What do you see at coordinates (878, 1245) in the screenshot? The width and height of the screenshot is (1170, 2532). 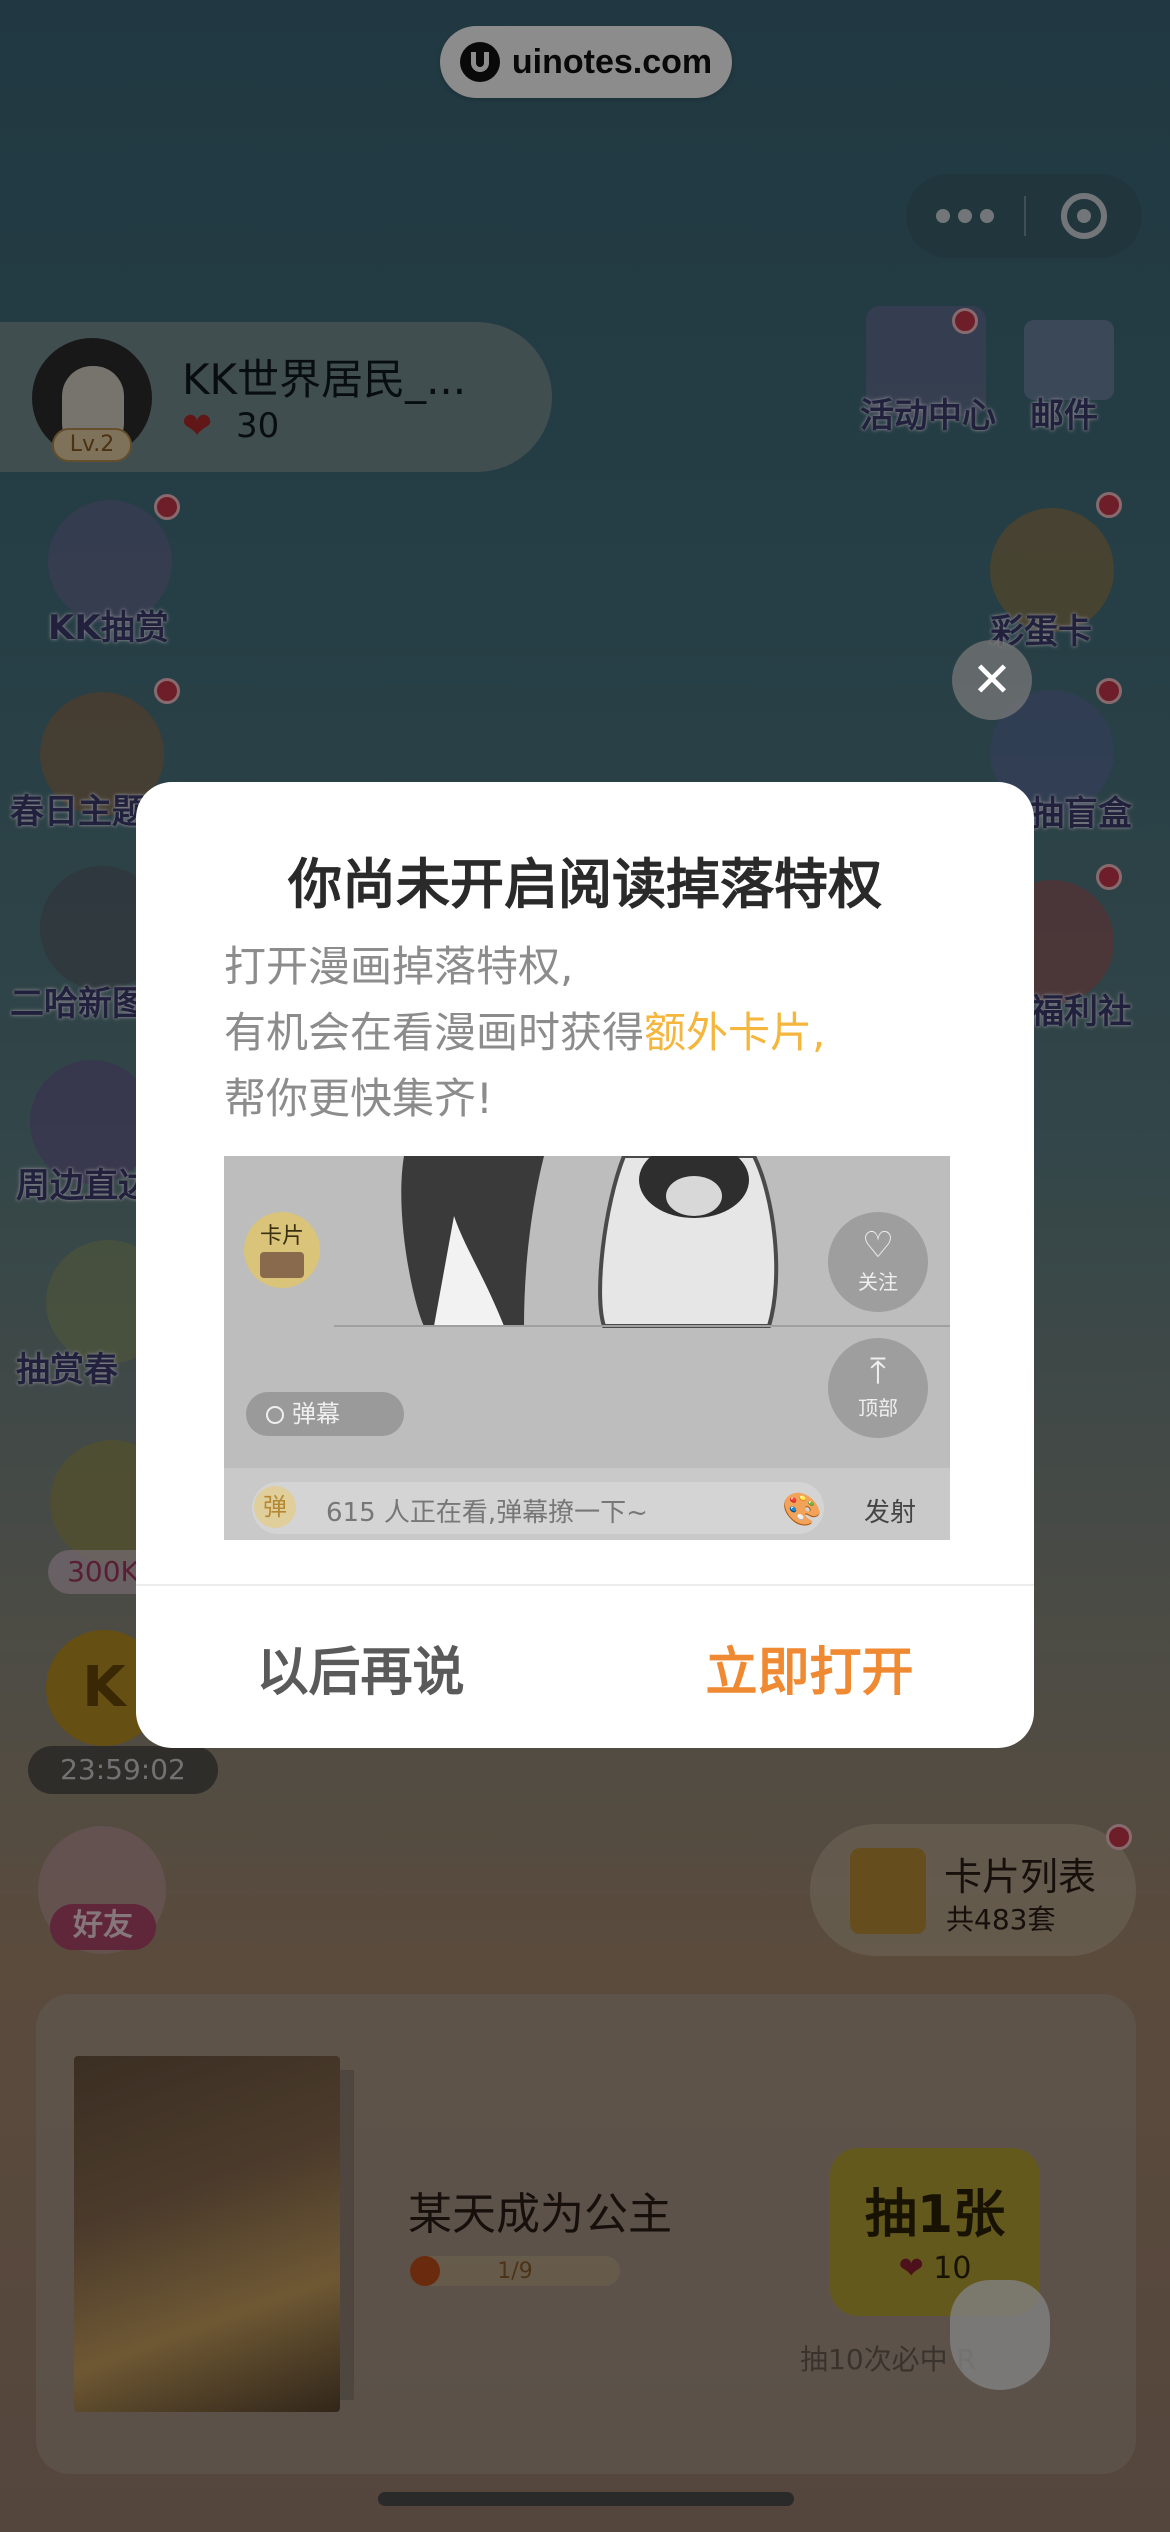 I see `heart-plus-icon: ♡` at bounding box center [878, 1245].